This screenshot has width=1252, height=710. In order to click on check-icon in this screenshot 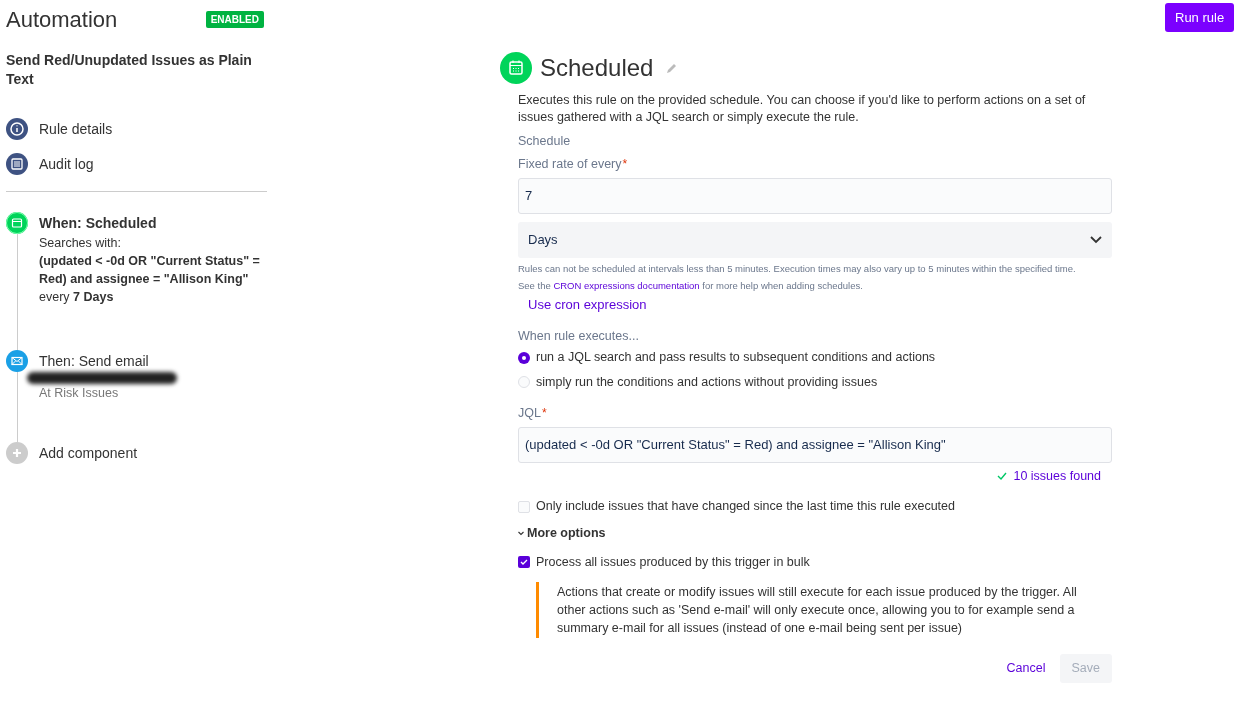, I will do `click(1002, 475)`.